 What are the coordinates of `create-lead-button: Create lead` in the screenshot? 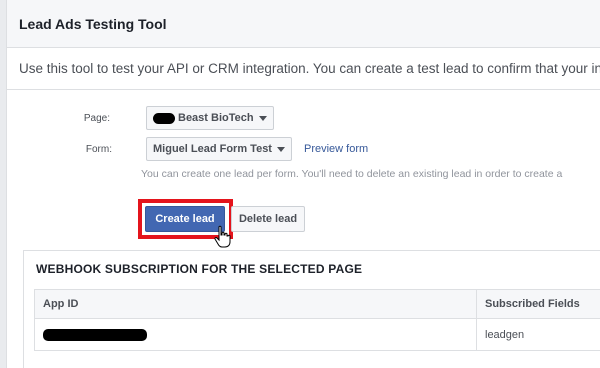 It's located at (185, 219).